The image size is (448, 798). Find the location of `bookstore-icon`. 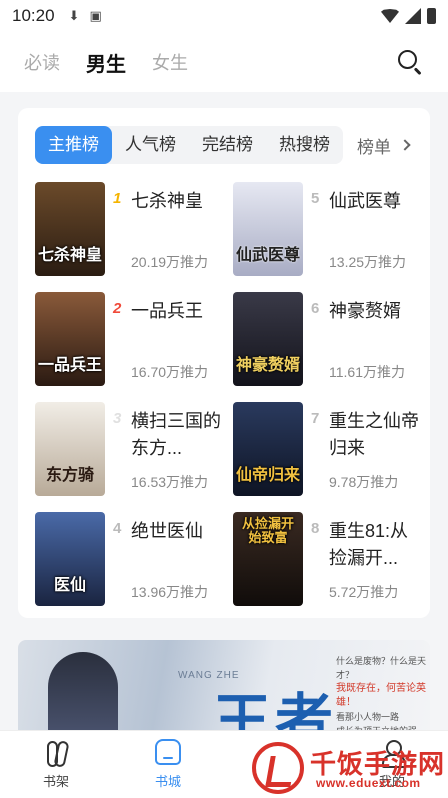

bookstore-icon is located at coordinates (168, 752).